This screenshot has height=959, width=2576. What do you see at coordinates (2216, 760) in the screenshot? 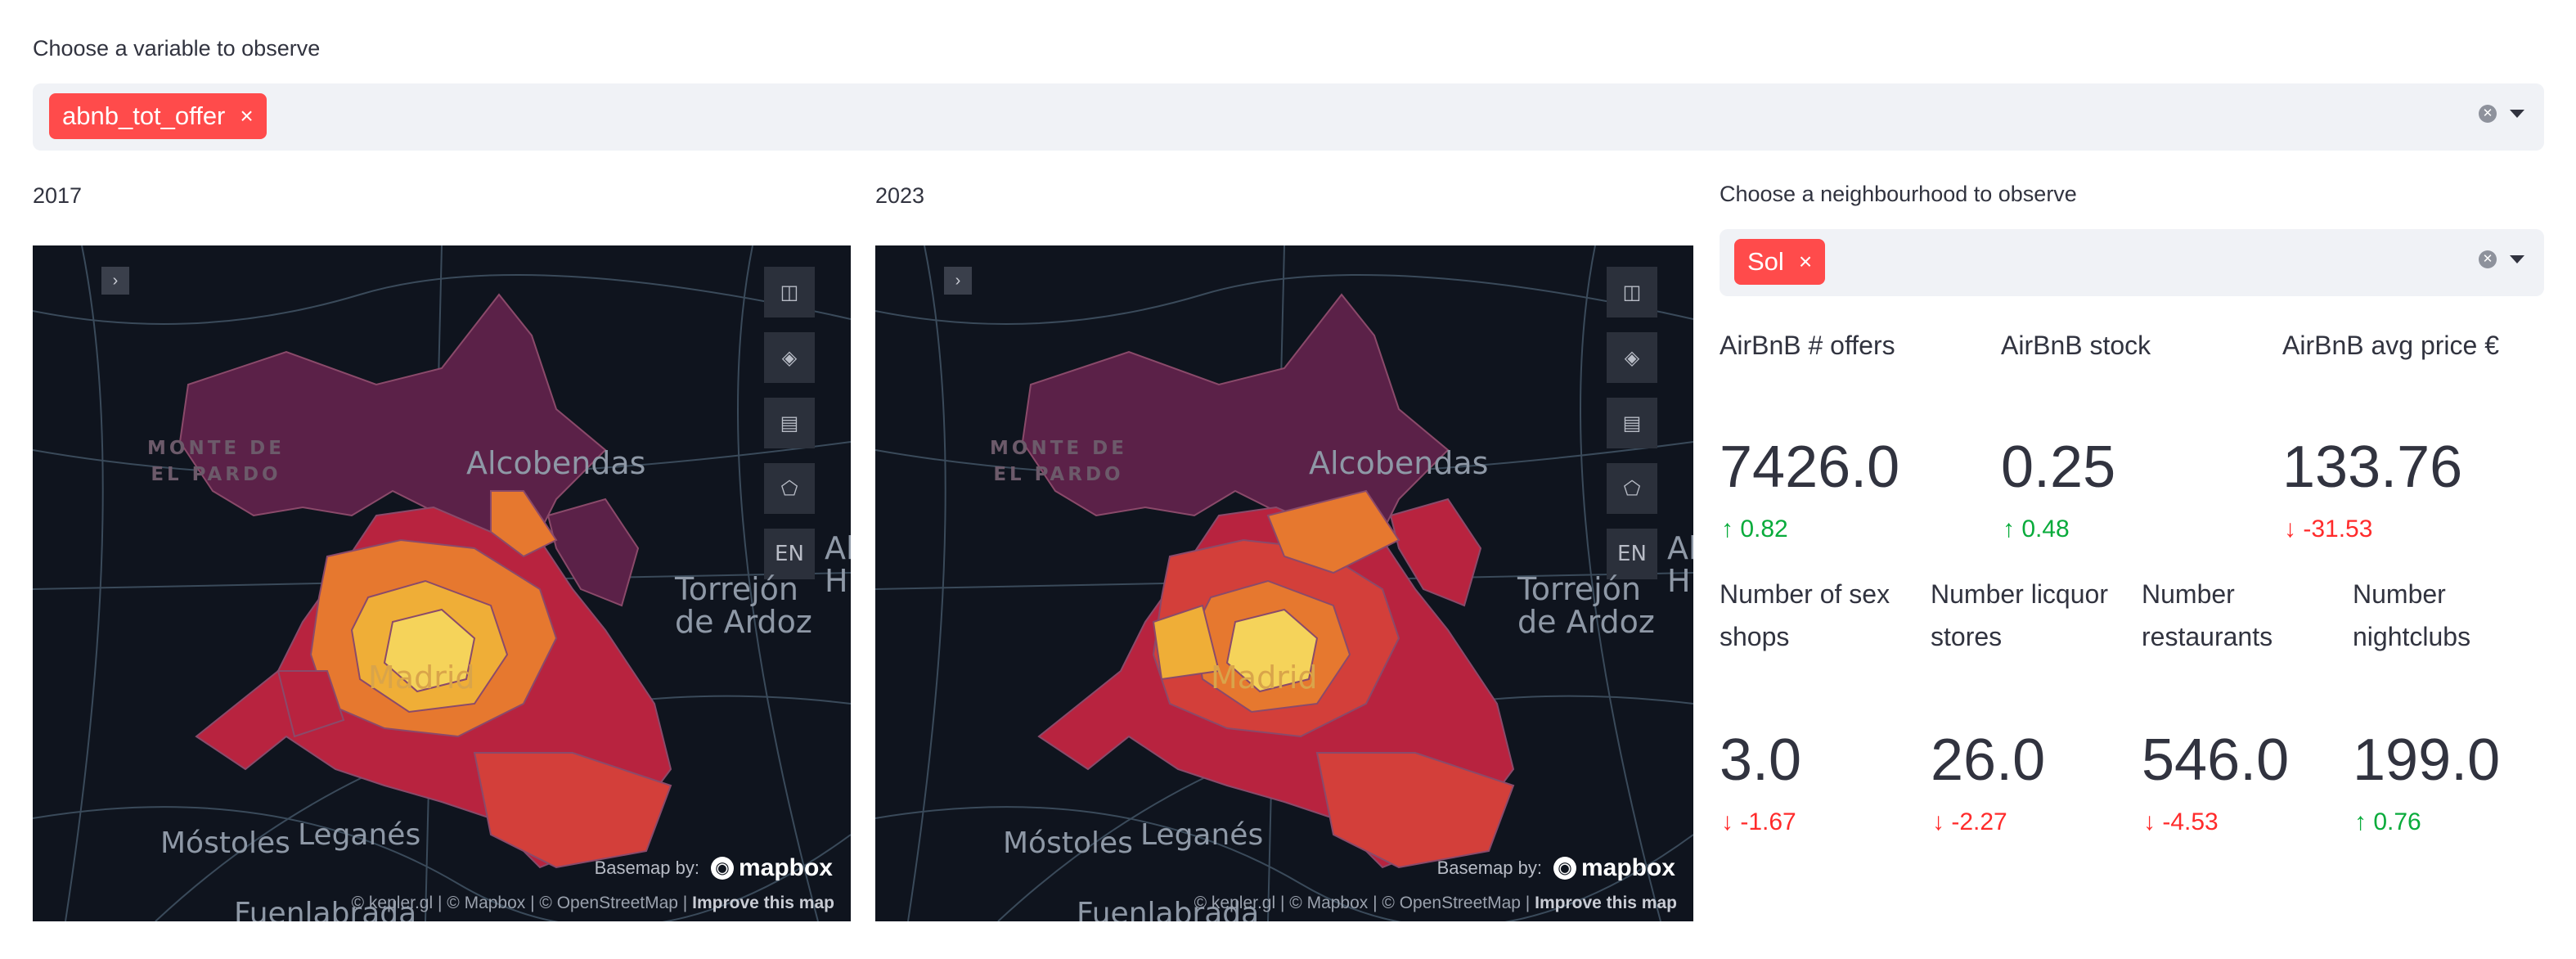
I see `metric-value-restaurants: 546.0` at bounding box center [2216, 760].